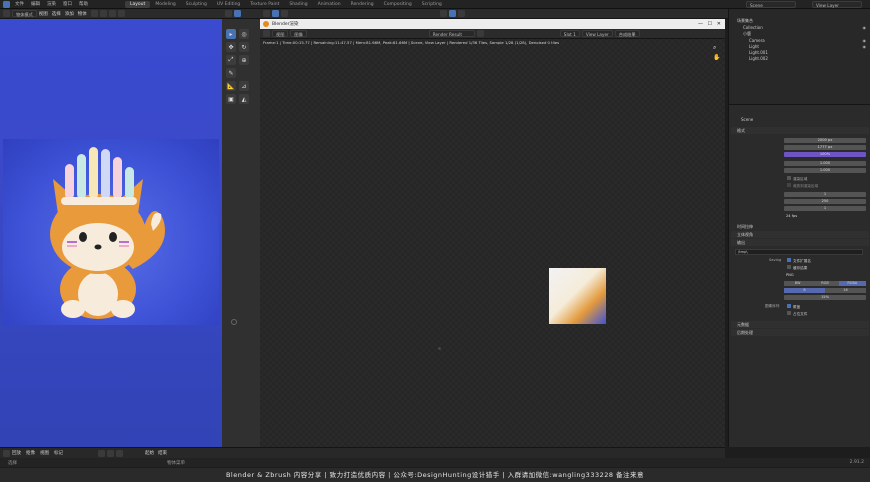 Image resolution: width=870 pixels, height=482 pixels. Describe the element at coordinates (67, 4) in the screenshot. I see `menu-window: 窗口` at that location.